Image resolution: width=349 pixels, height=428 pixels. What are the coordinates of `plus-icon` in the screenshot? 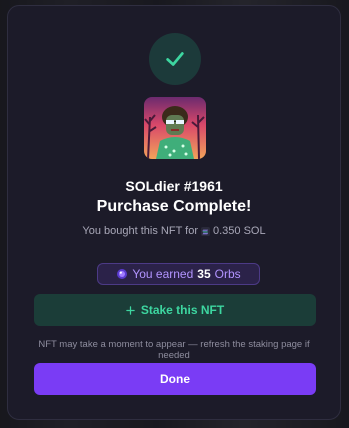 It's located at (130, 310).